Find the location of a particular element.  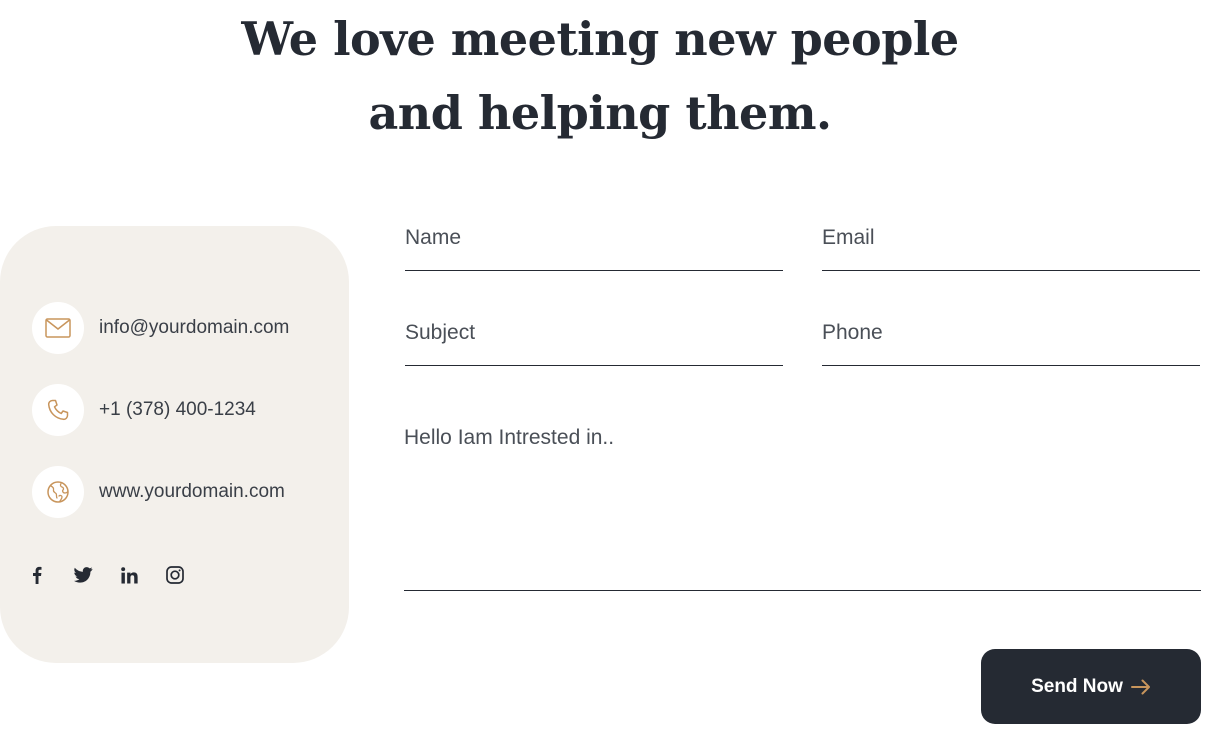

subject-input is located at coordinates (594, 333).